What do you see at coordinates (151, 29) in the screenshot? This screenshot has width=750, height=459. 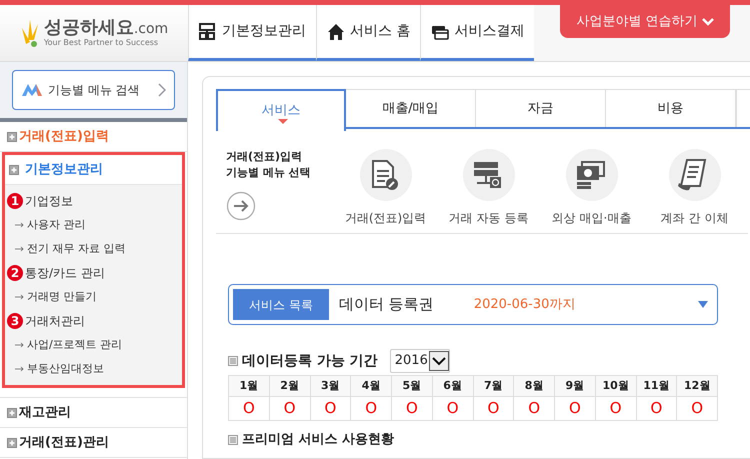 I see `logo-suffix: .com` at bounding box center [151, 29].